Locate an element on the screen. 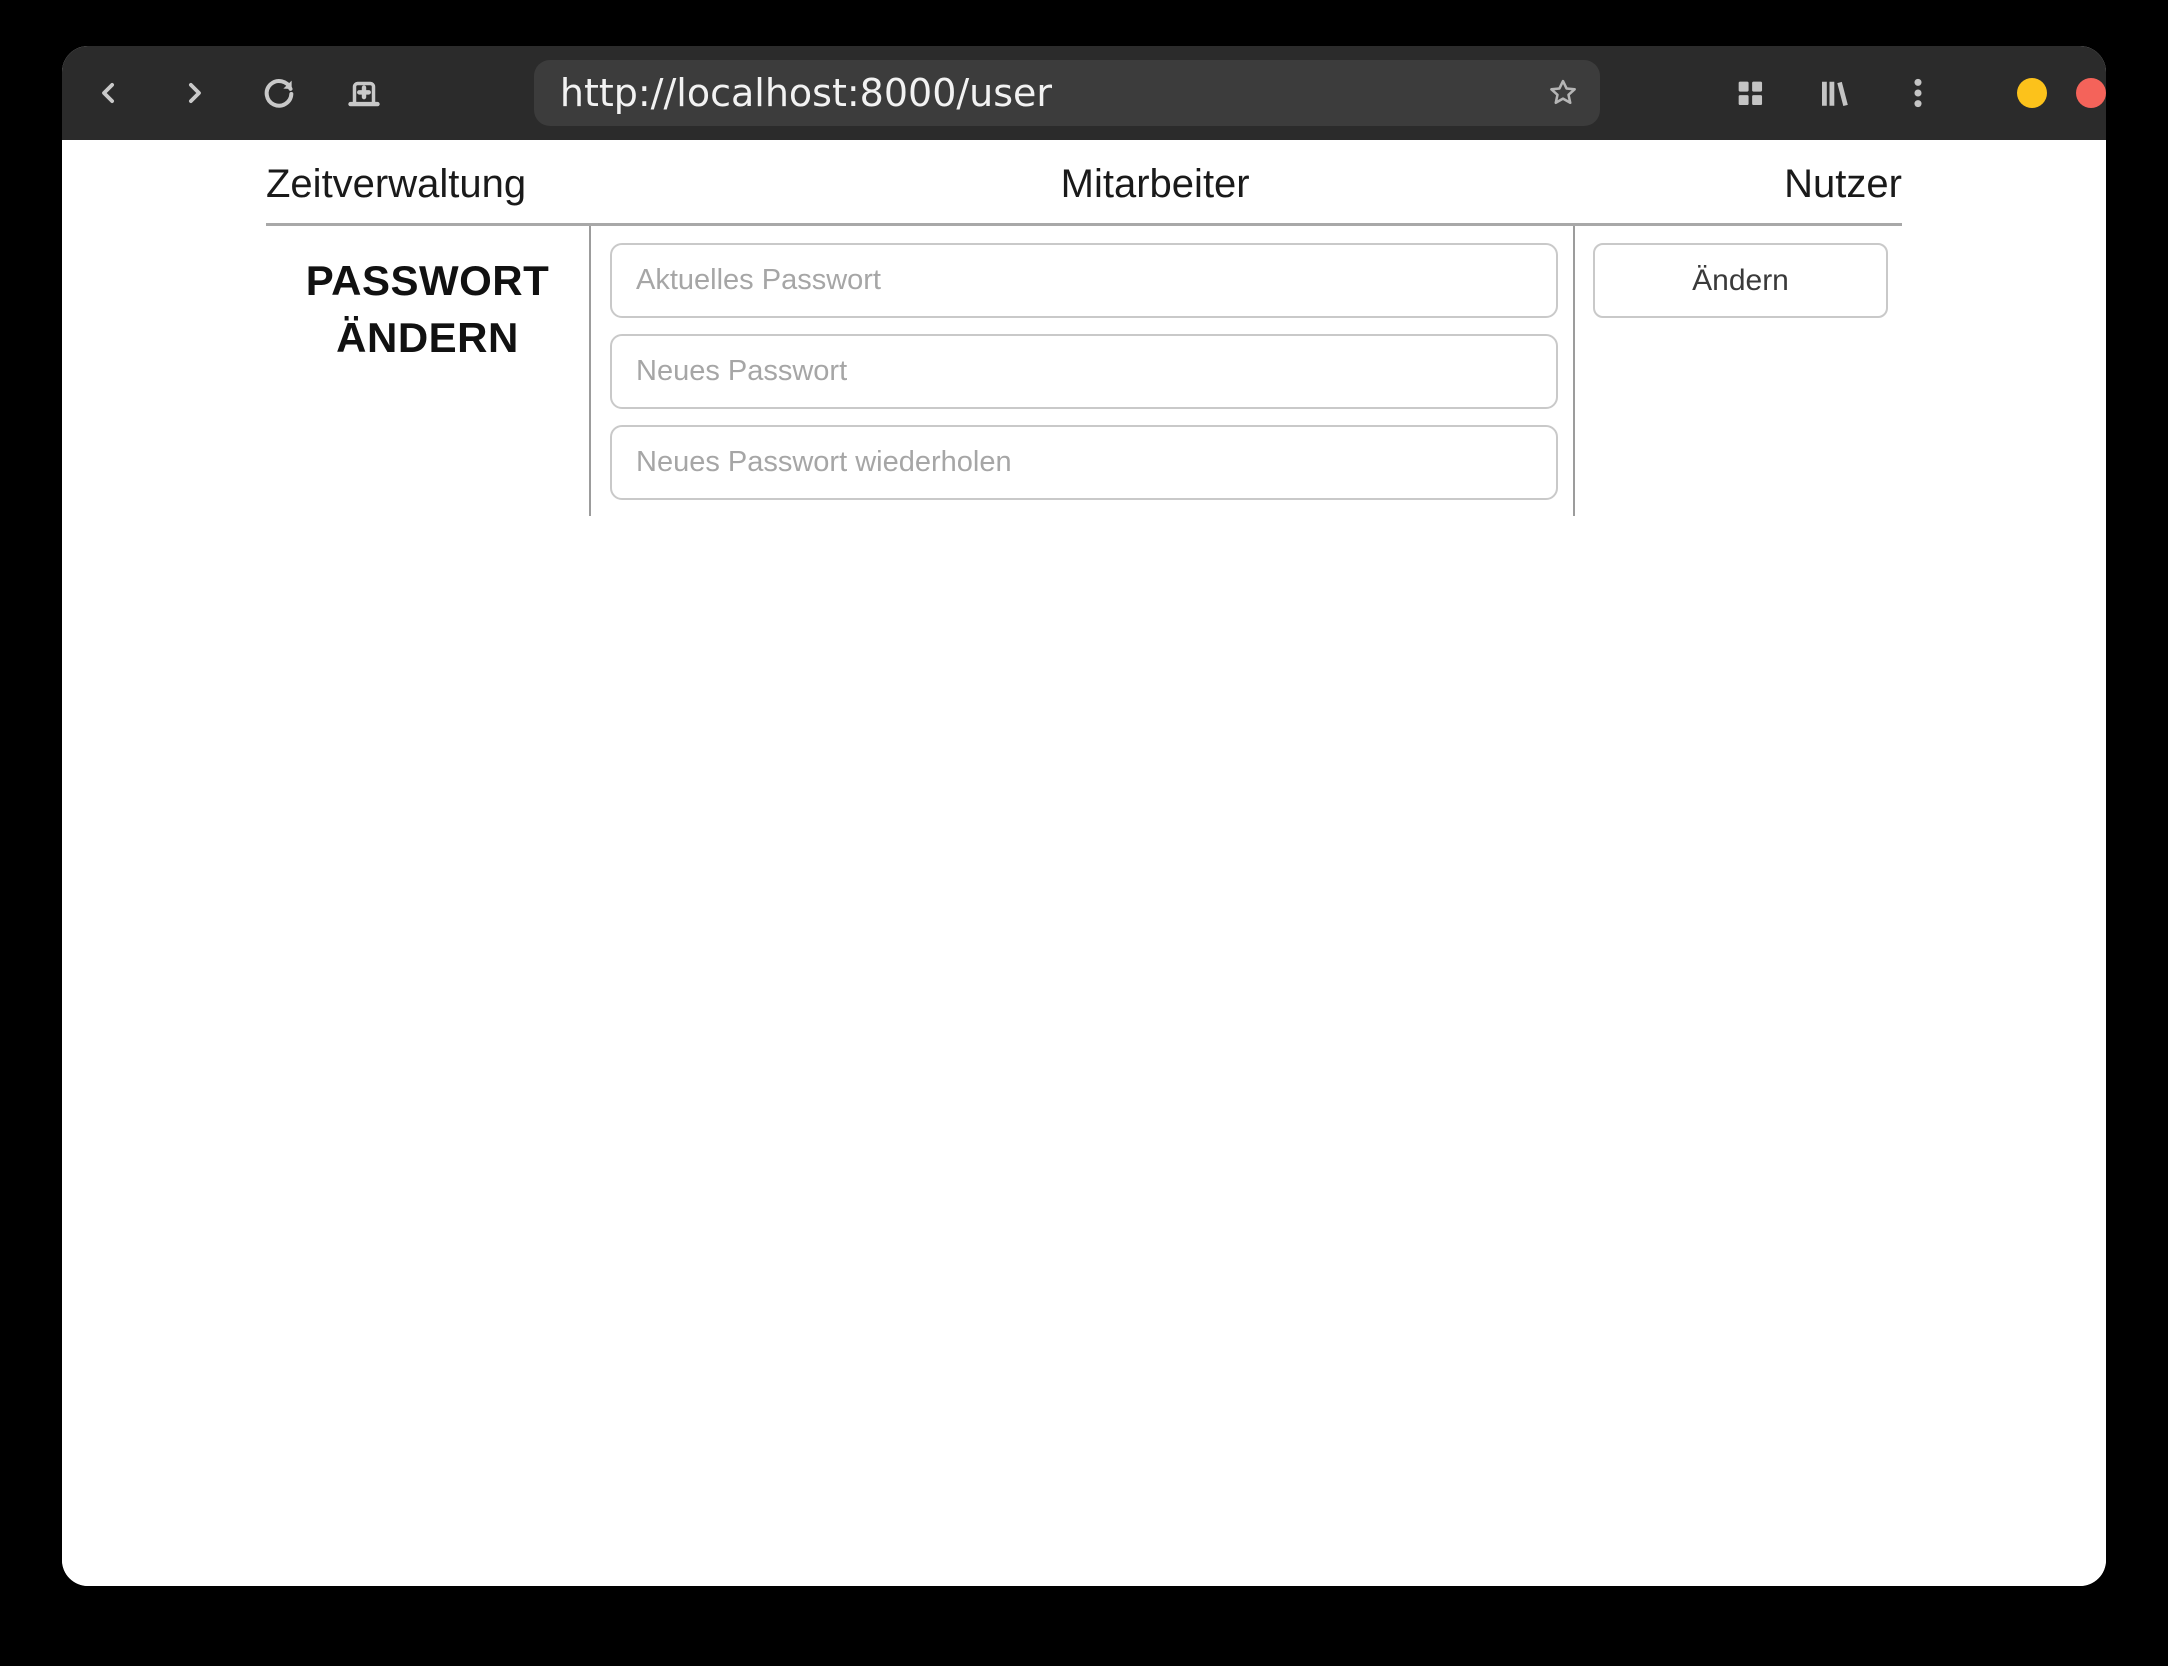 This screenshot has width=2168, height=1666. toolbar-right-icons is located at coordinates (1848, 93).